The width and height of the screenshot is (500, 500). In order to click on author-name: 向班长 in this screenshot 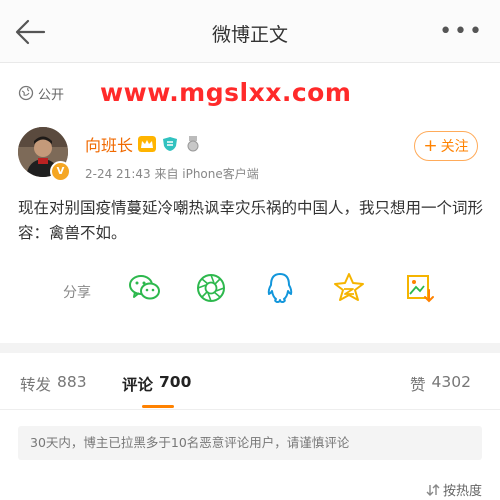, I will do `click(109, 144)`.